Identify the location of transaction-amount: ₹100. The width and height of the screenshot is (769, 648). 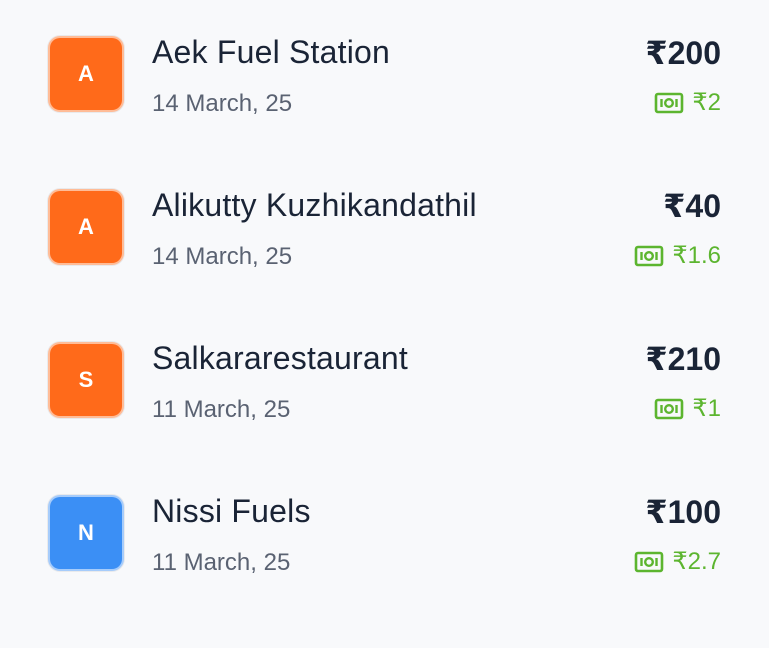
(683, 512).